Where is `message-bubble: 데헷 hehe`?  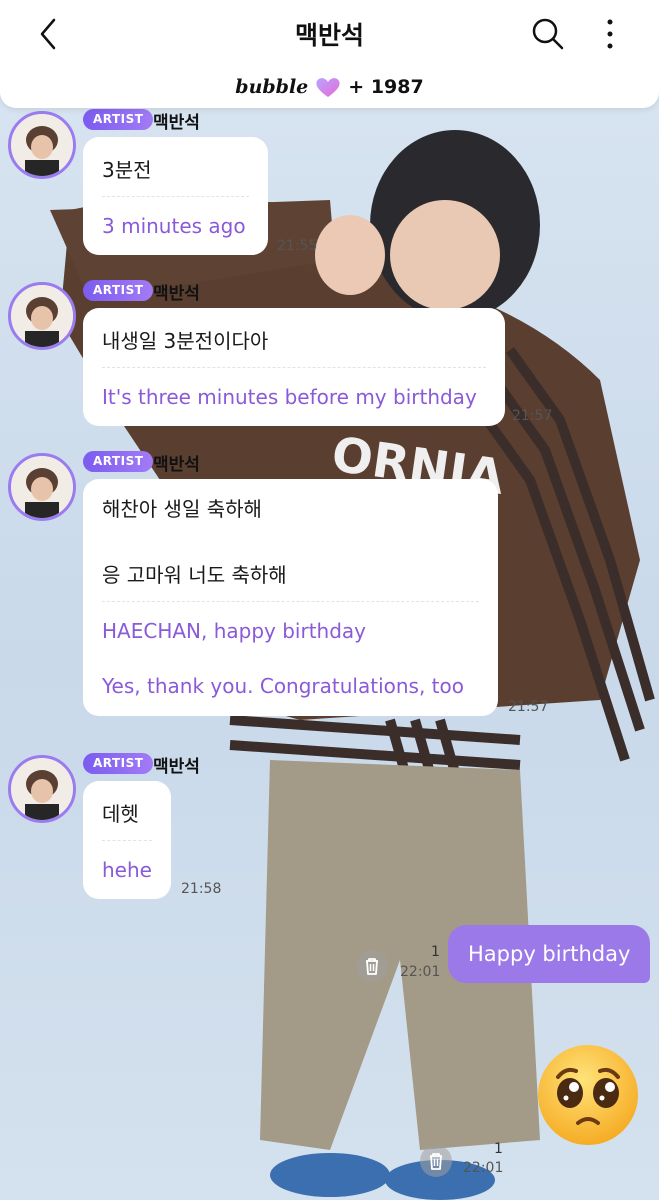
message-bubble: 데헷 hehe is located at coordinates (127, 840).